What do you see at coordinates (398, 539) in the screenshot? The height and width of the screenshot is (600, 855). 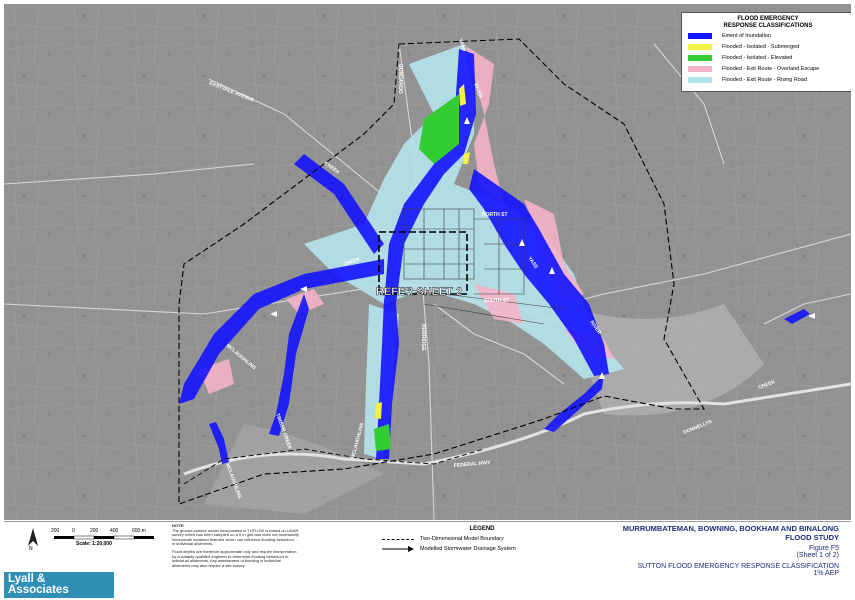 I see `dashed-line-icon` at bounding box center [398, 539].